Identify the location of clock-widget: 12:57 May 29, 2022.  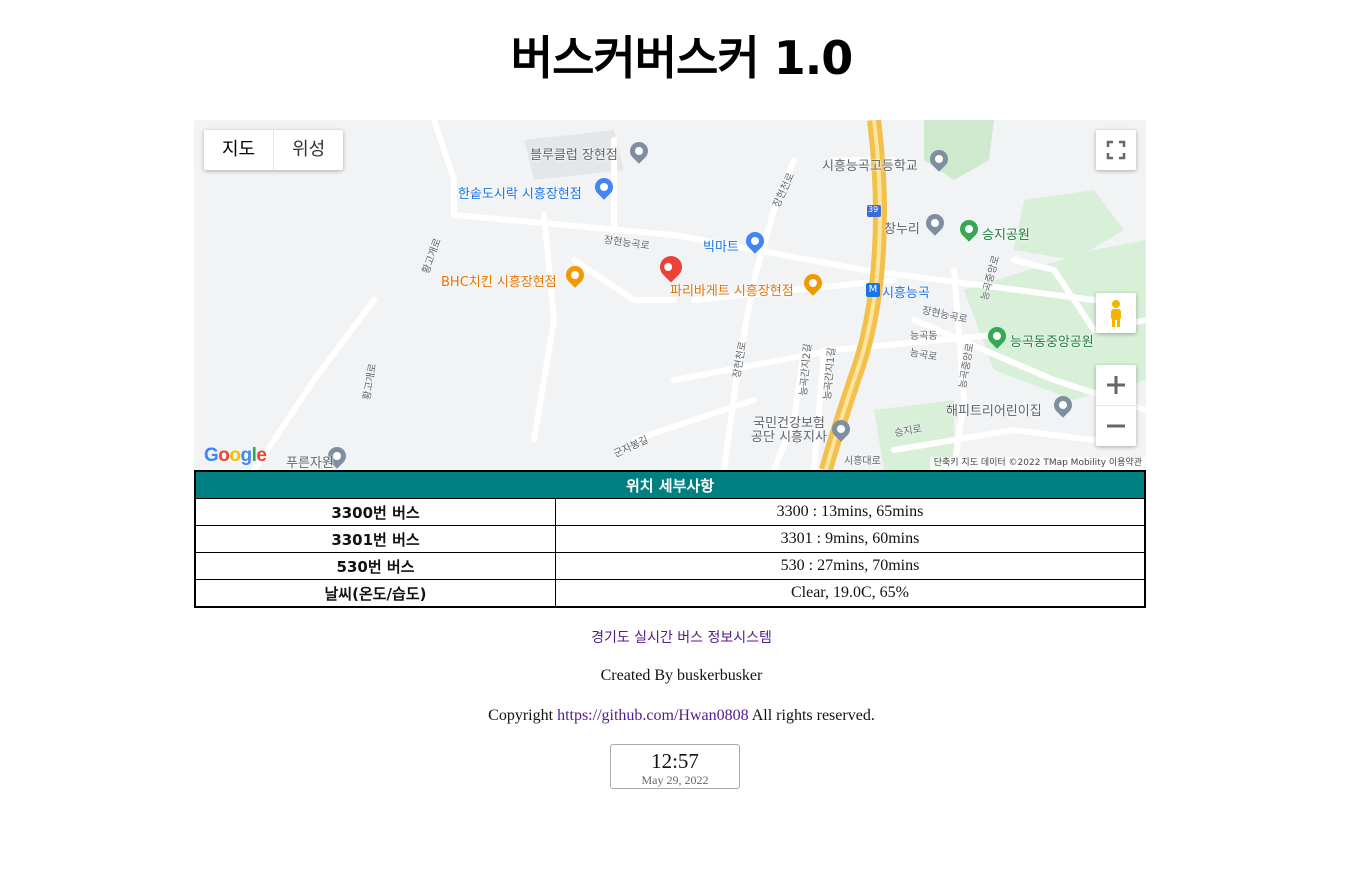
(675, 766).